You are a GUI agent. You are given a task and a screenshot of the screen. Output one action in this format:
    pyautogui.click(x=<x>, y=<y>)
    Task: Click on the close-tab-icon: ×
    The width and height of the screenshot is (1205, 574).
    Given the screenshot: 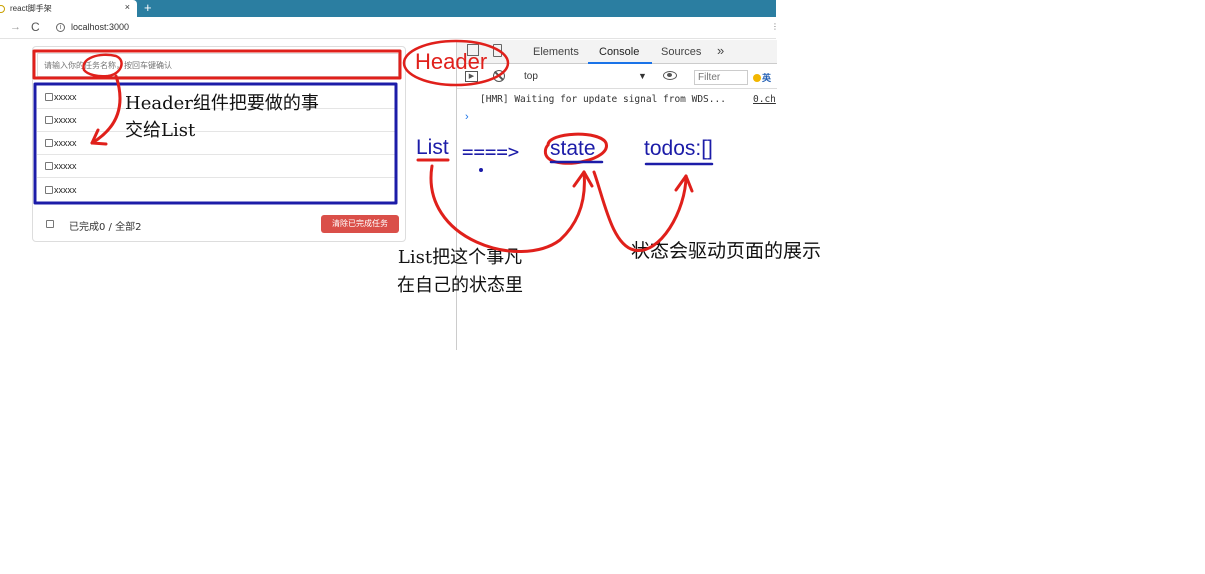 What is the action you would take?
    pyautogui.click(x=127, y=7)
    